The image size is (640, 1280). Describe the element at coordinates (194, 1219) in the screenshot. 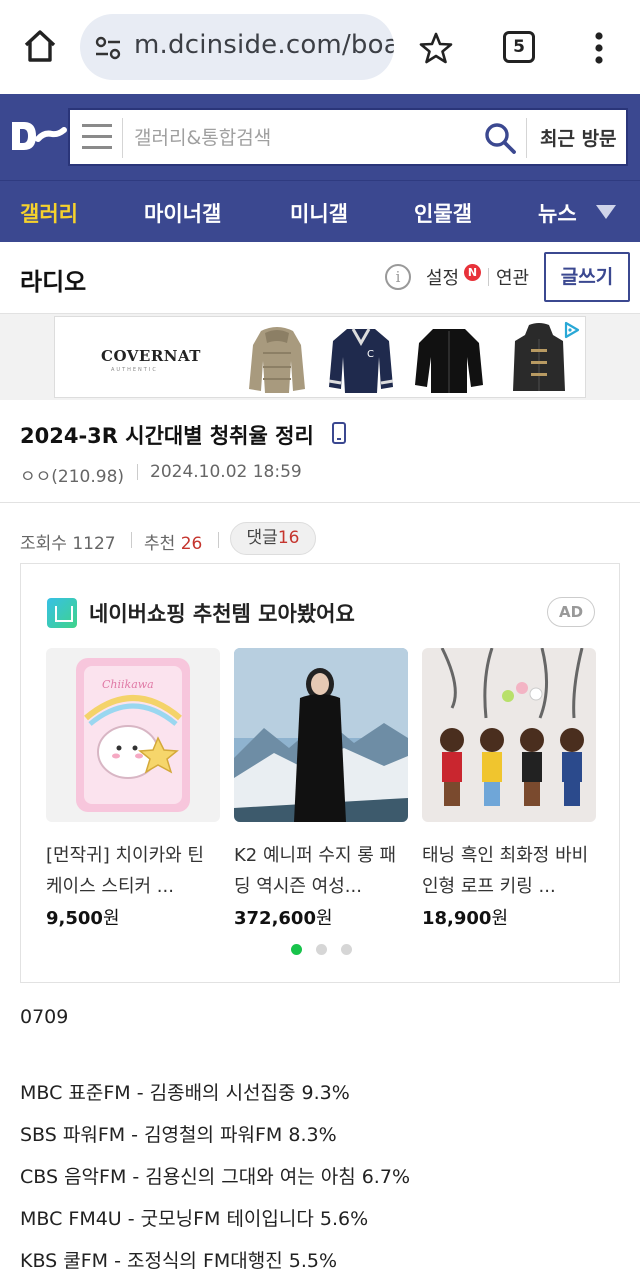

I see `content-line: MBC FM4U - 굿모닝FM 테이입니다 5.6%` at that location.